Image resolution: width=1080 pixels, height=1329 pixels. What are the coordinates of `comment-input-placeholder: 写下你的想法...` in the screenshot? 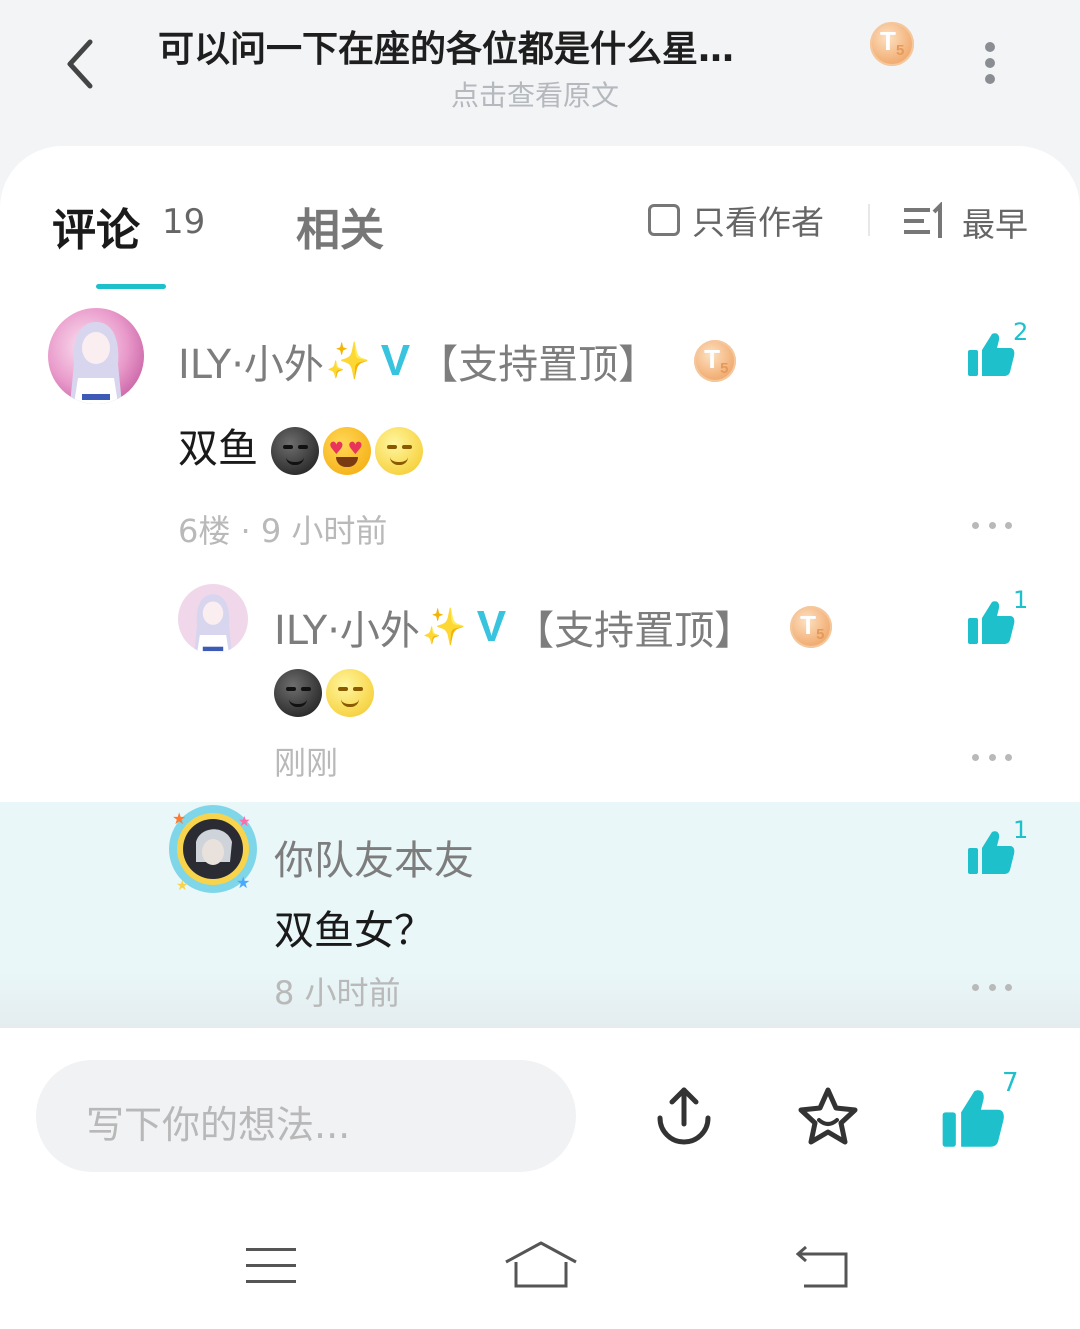 It's located at (218, 1125).